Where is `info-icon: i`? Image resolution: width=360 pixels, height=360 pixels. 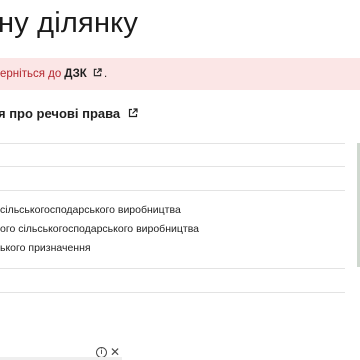 info-icon: i is located at coordinates (101, 352).